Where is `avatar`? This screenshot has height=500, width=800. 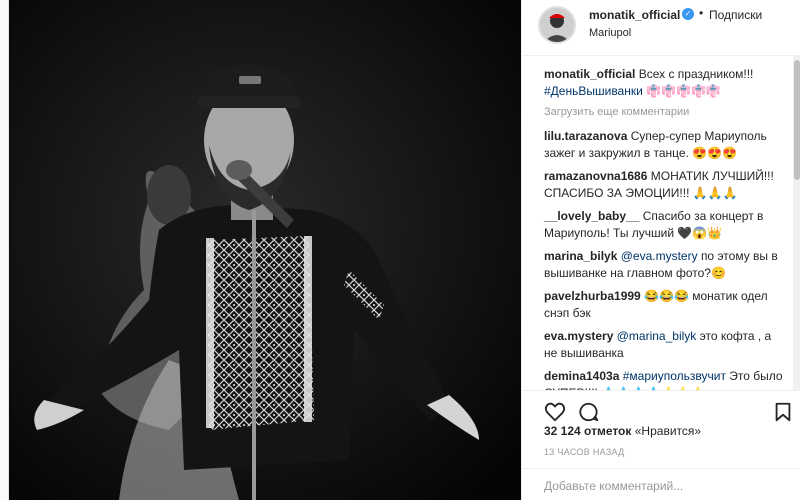
avatar is located at coordinates (557, 25).